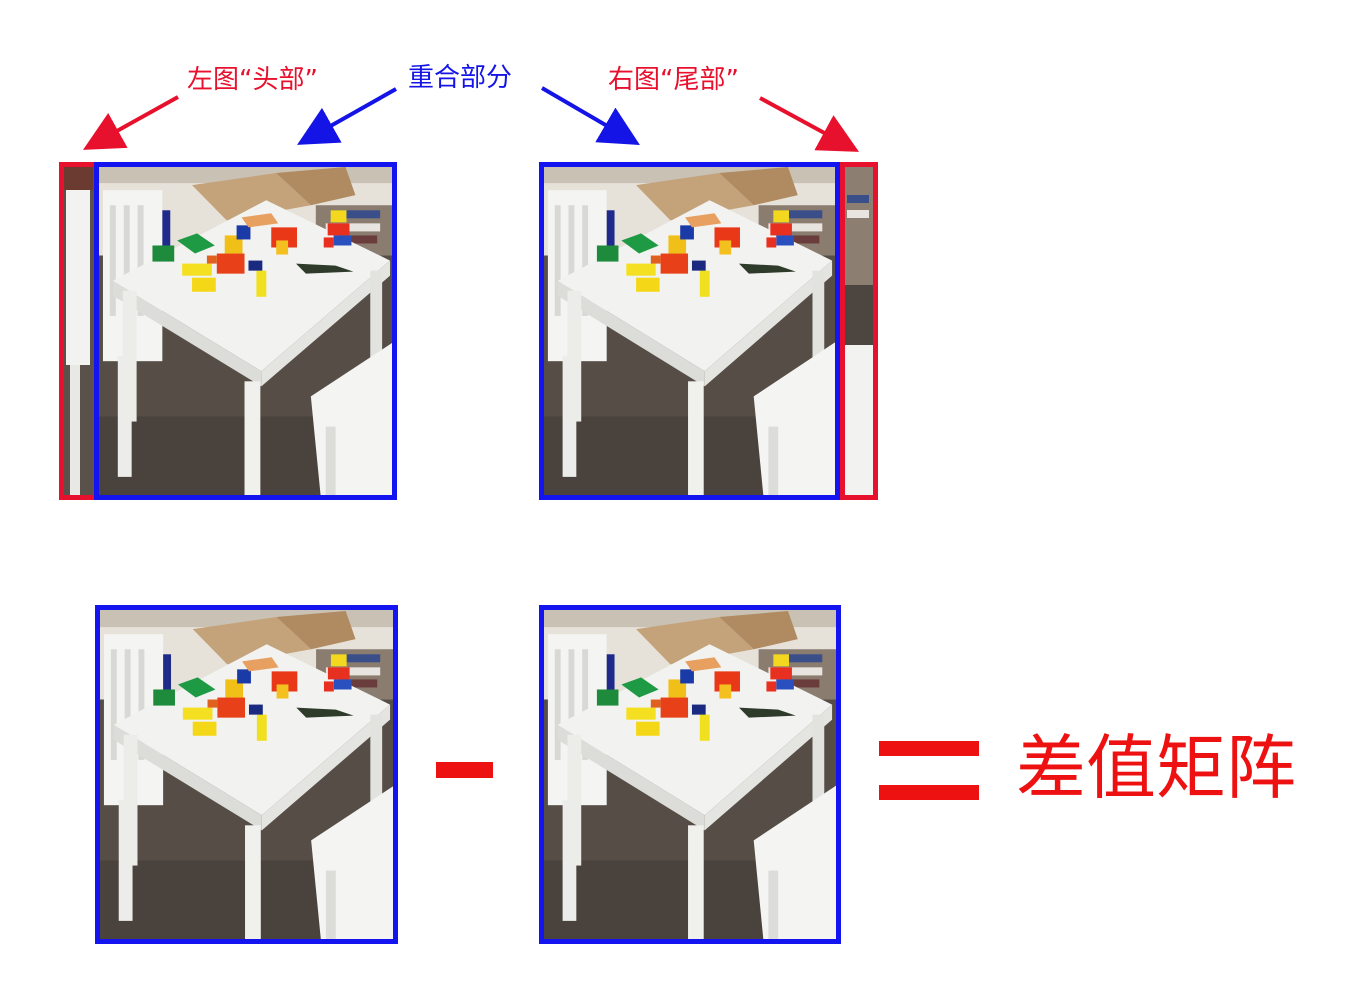 Image resolution: width=1351 pixels, height=1000 pixels. Describe the element at coordinates (464, 770) in the screenshot. I see `minus-sign` at that location.